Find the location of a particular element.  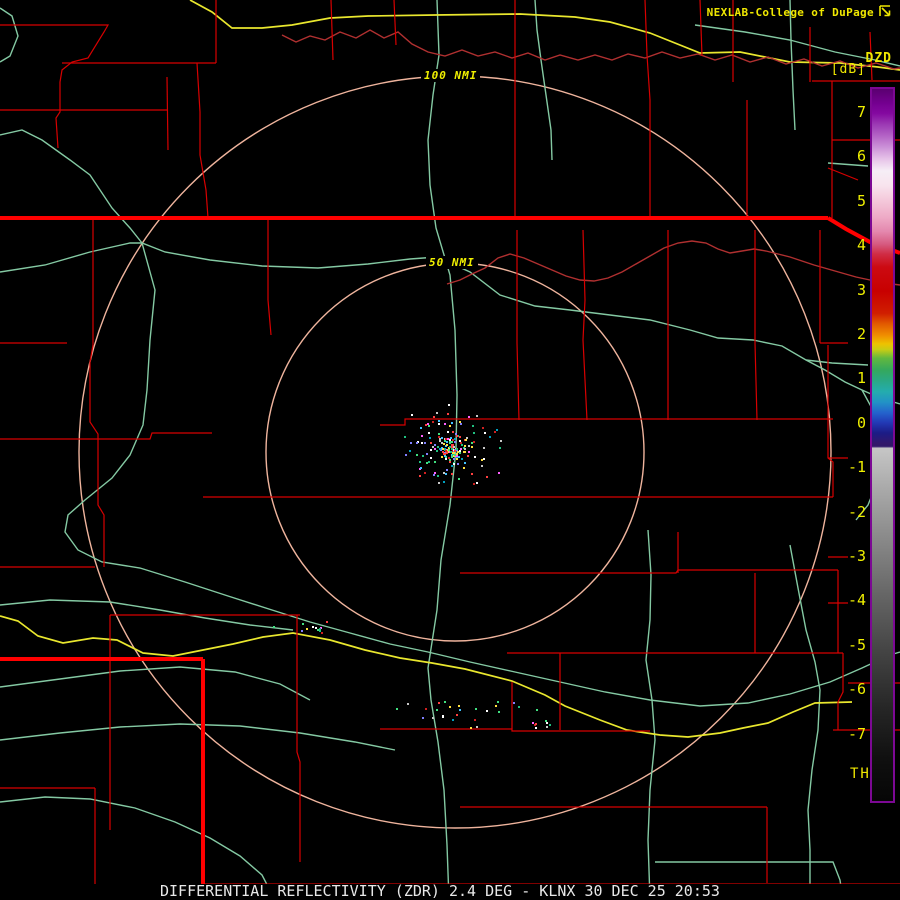

color-scale-tick: 3 is located at coordinates (861, 289).